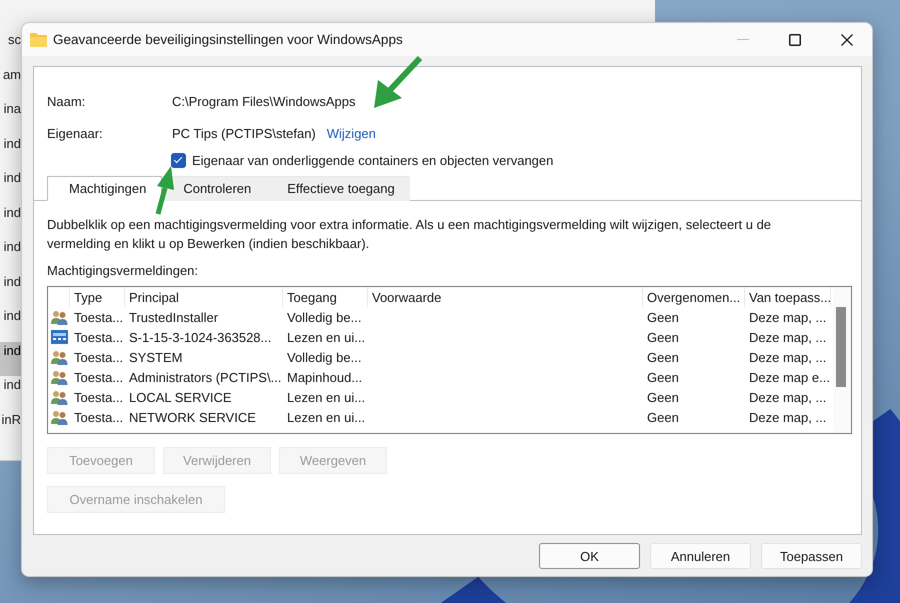 The height and width of the screenshot is (603, 900). What do you see at coordinates (10, 427) in the screenshot?
I see `background-list-item: inR` at bounding box center [10, 427].